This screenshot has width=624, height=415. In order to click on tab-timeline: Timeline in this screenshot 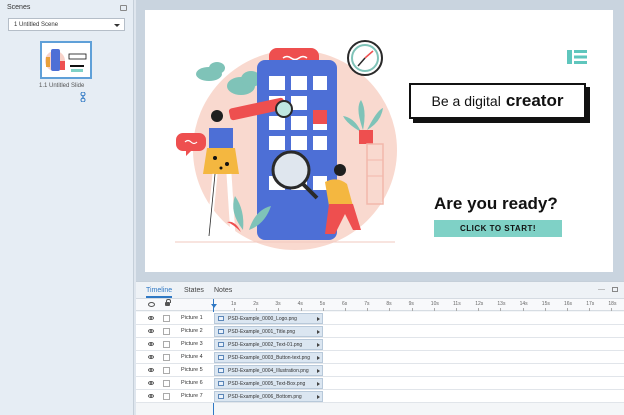, I will do `click(159, 292)`.